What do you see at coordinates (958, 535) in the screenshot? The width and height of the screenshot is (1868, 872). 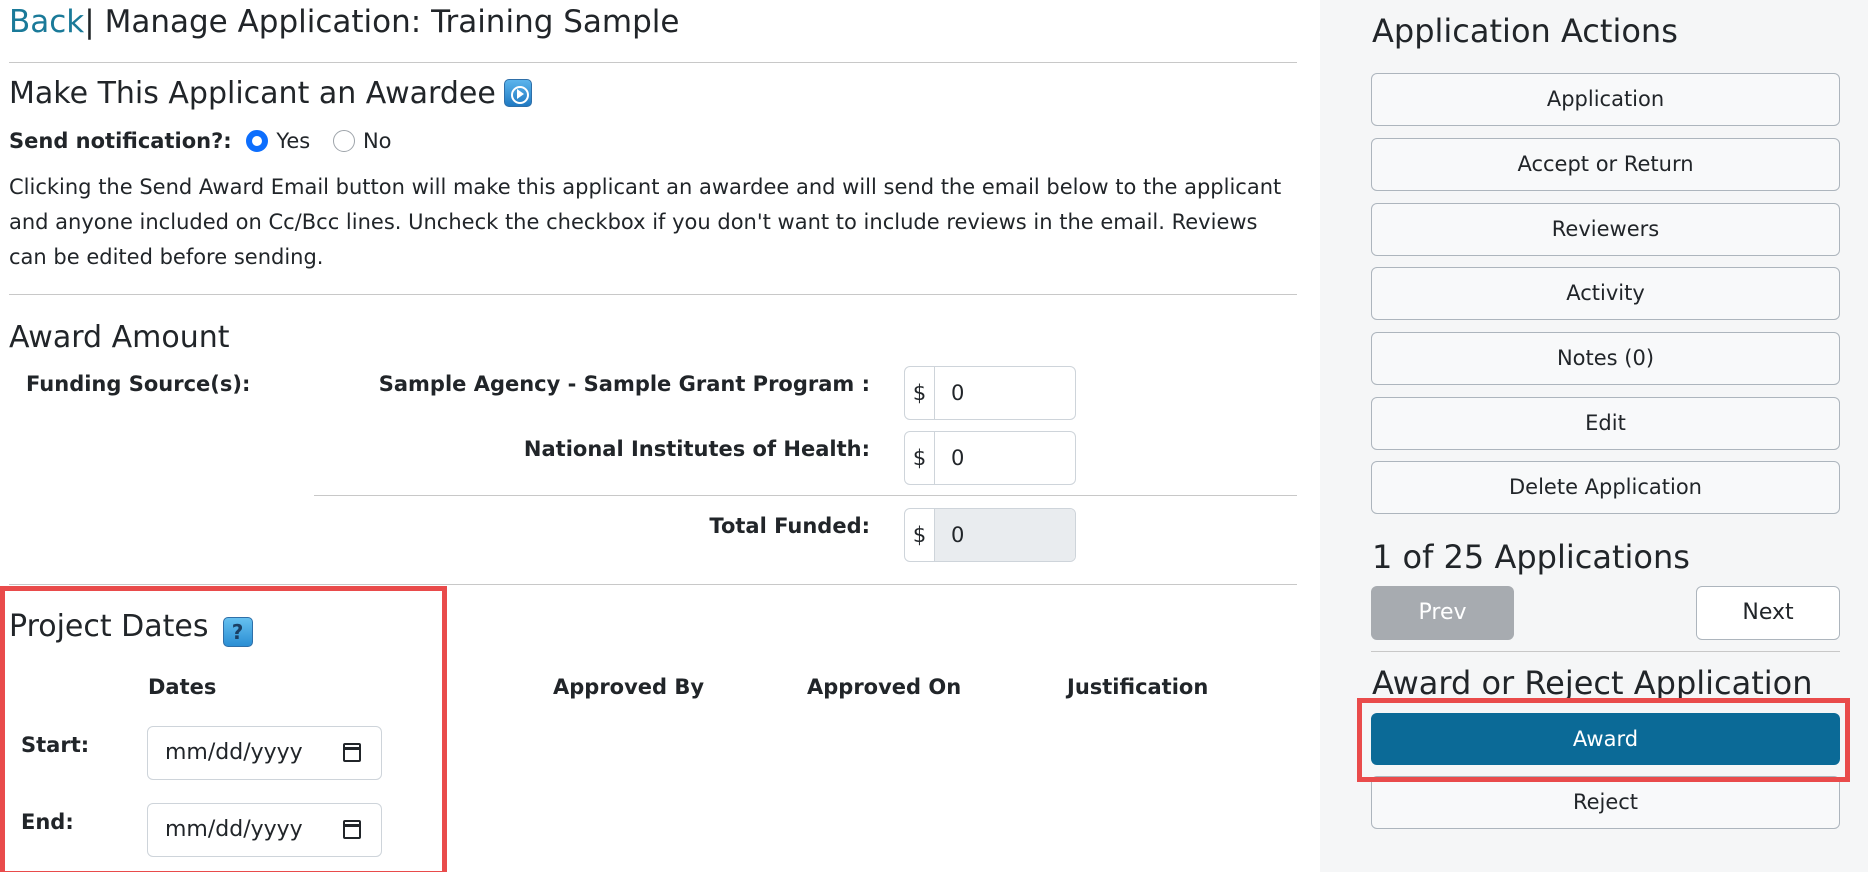 I see `total-funded-value: 0` at bounding box center [958, 535].